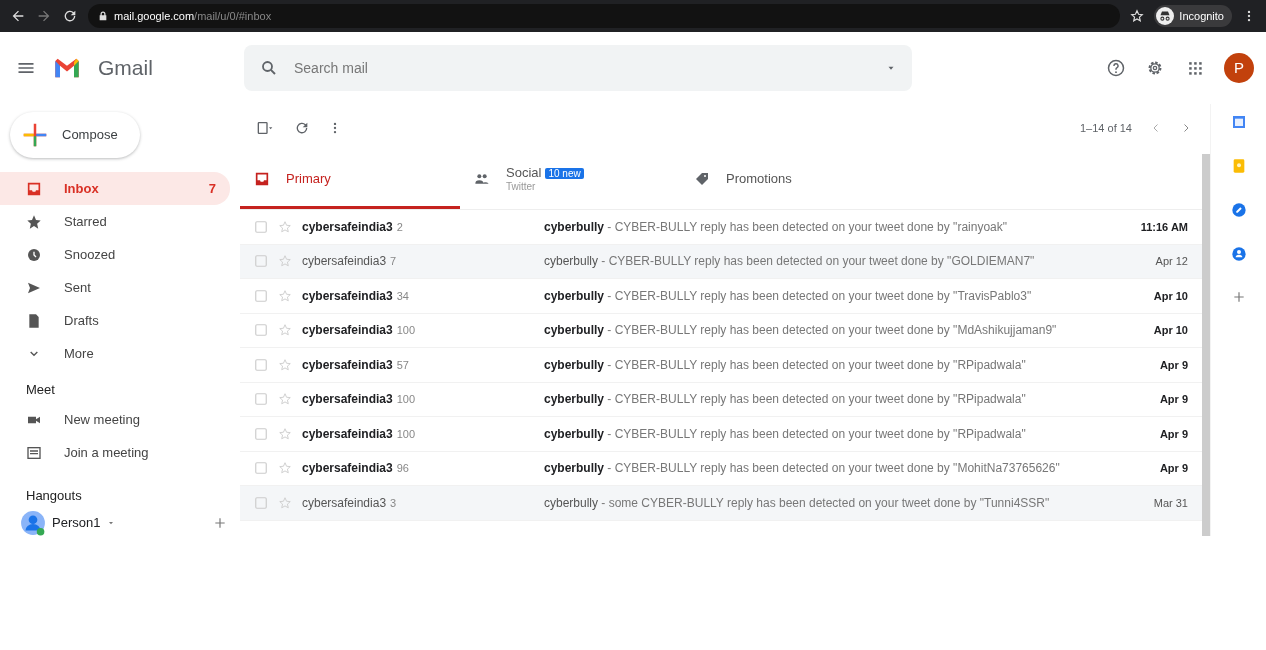 This screenshot has height=650, width=1266. Describe the element at coordinates (32, 522) in the screenshot. I see `user-avatar-icon` at that location.